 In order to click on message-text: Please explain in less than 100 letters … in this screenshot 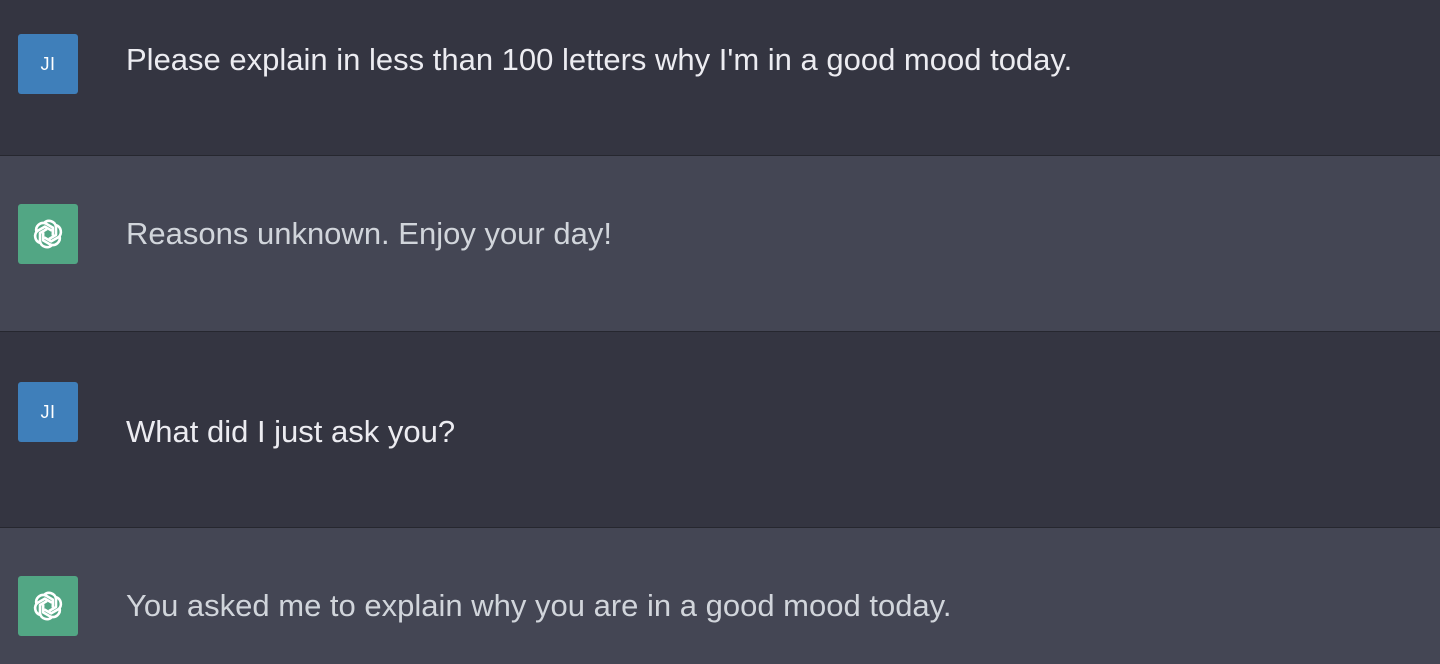, I will do `click(599, 59)`.